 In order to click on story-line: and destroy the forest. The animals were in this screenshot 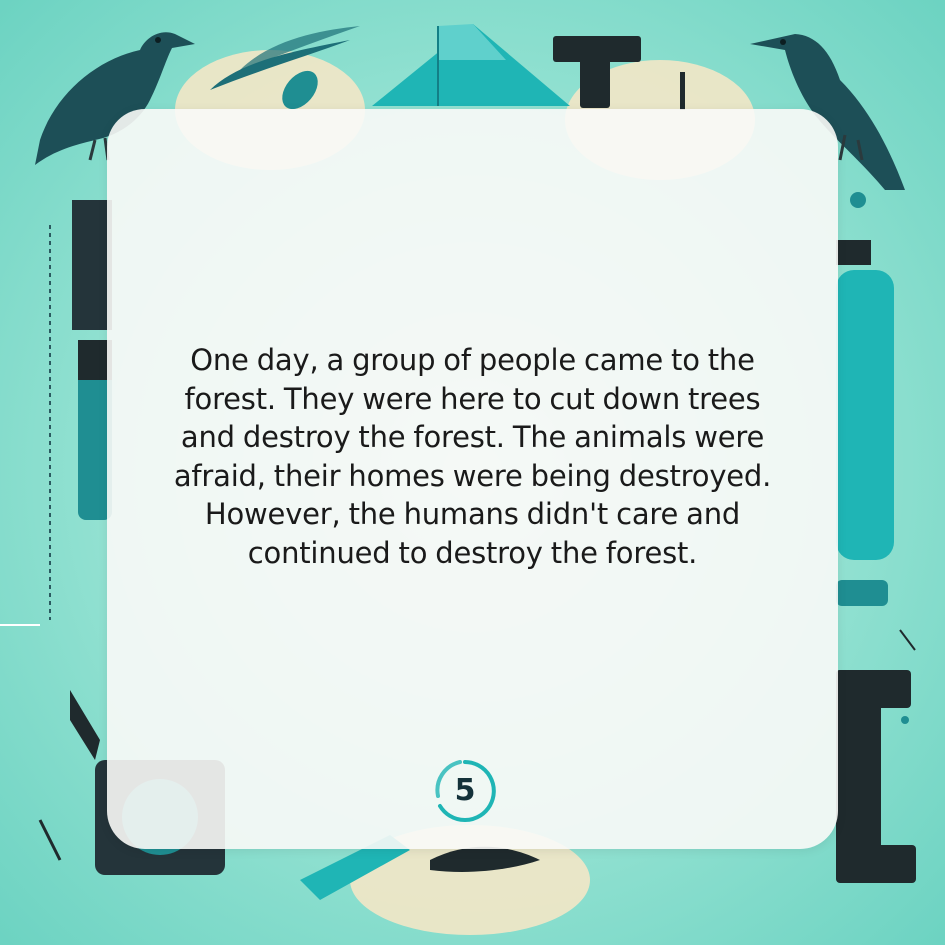, I will do `click(472, 437)`.